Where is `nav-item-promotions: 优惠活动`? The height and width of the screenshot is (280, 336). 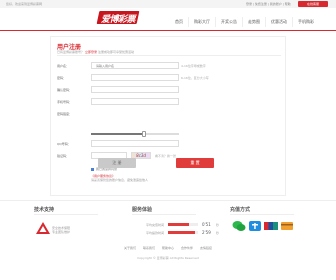 nav-item-promotions: 优惠活动 is located at coordinates (278, 22).